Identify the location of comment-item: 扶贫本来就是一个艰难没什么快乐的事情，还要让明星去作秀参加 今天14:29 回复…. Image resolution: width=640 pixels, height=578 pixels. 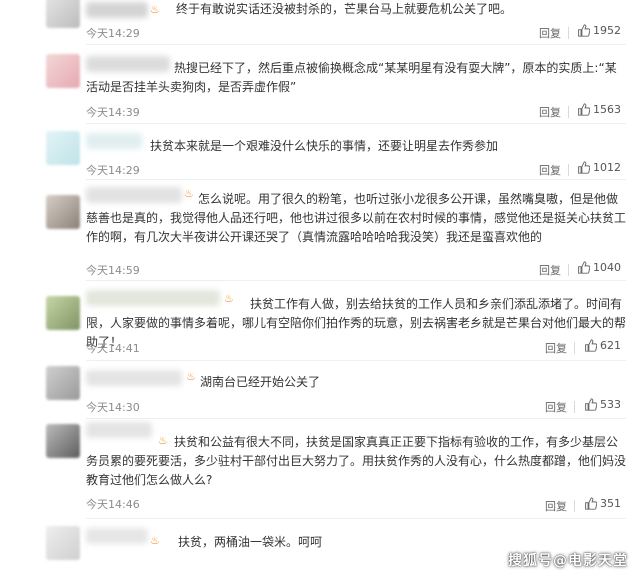
(320, 152).